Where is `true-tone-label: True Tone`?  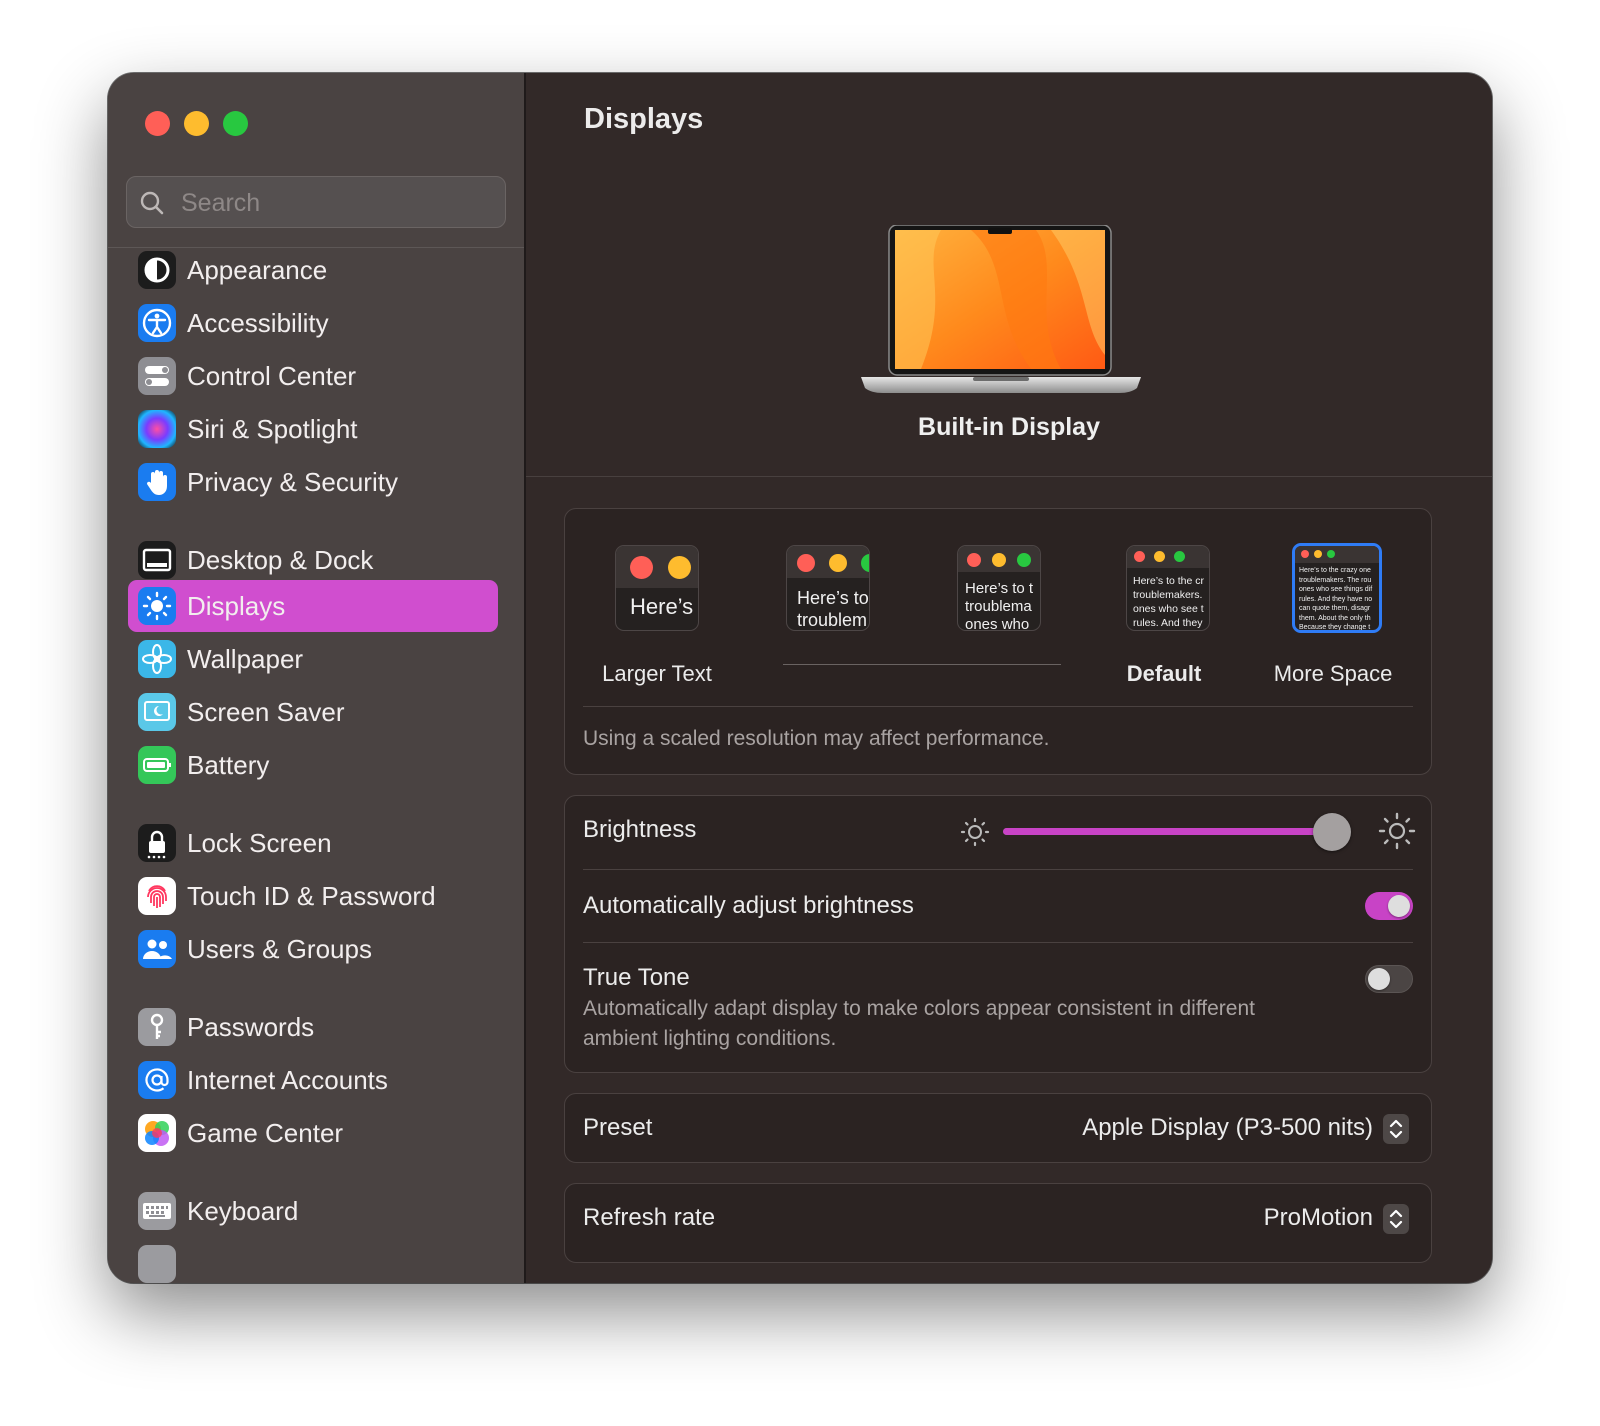
true-tone-label: True Tone is located at coordinates (636, 977).